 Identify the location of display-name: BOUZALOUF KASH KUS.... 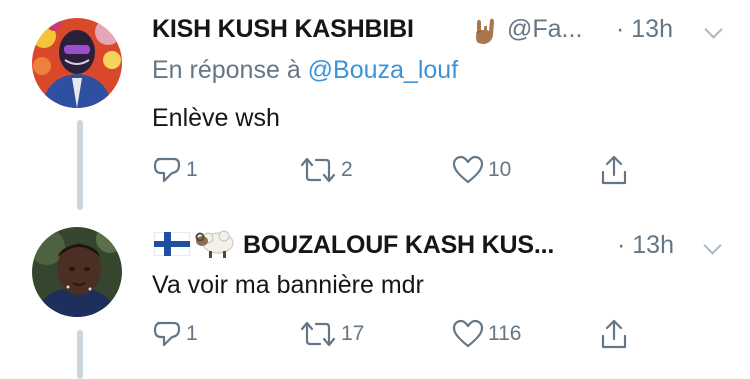
(398, 245).